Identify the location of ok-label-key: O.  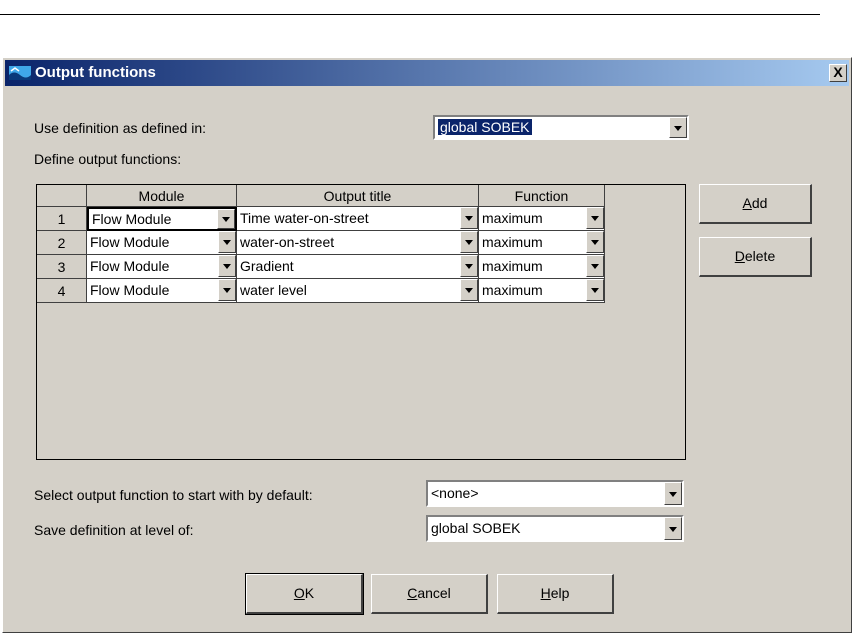
(299, 593).